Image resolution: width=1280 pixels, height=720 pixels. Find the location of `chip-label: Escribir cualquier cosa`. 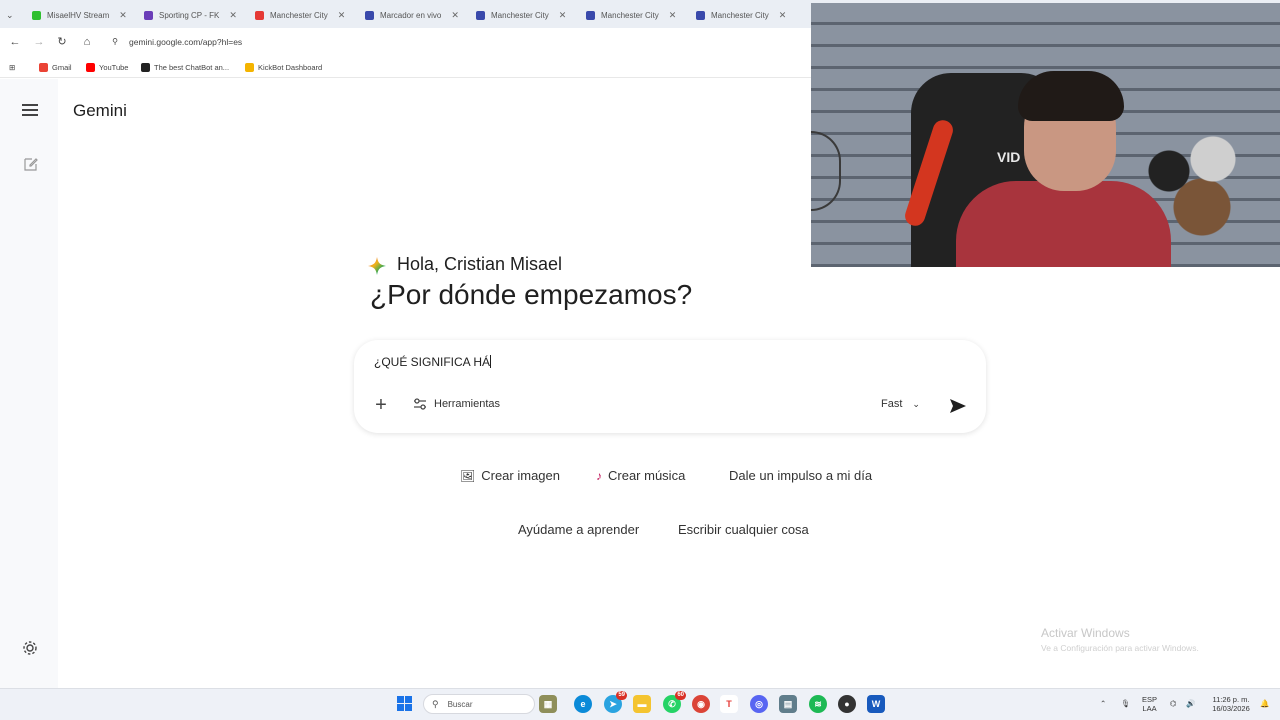

chip-label: Escribir cualquier cosa is located at coordinates (743, 529).